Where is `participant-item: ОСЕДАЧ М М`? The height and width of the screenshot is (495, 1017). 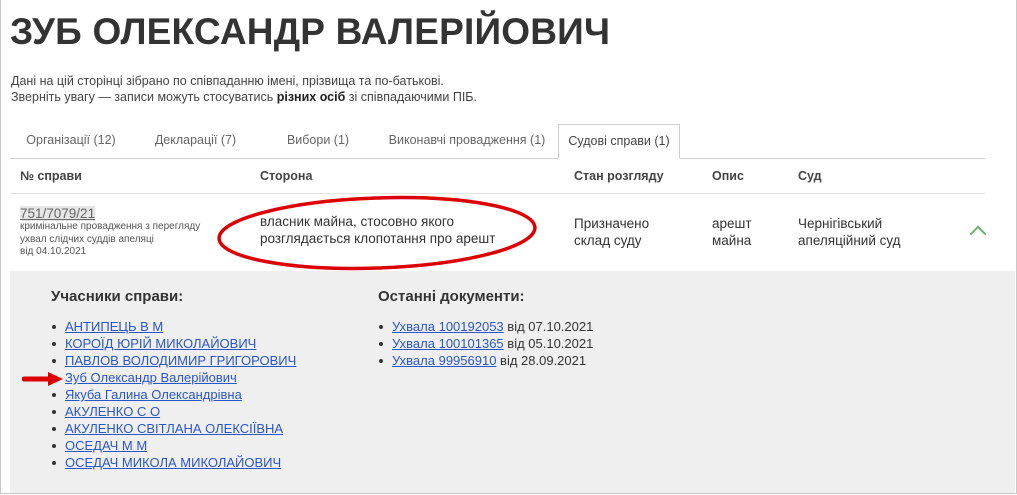
participant-item: ОСЕДАЧ М М is located at coordinates (173, 445).